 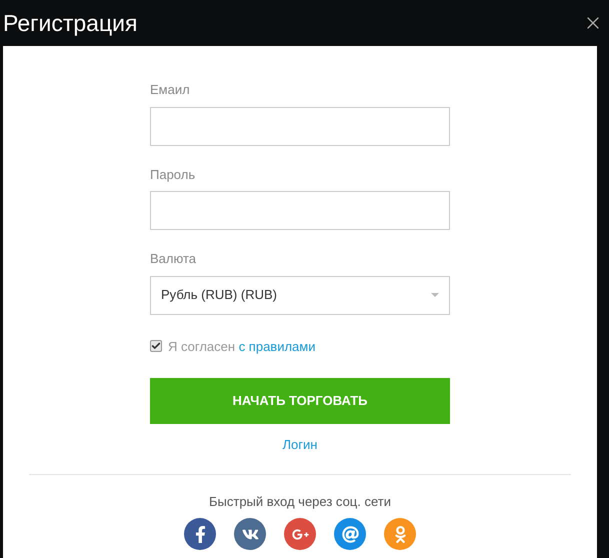 I want to click on field-label: Пароль, so click(x=173, y=175).